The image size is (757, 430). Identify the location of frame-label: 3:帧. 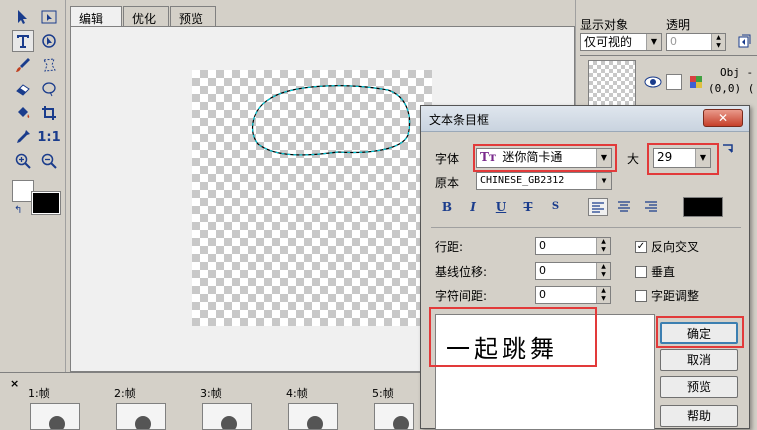
(211, 393).